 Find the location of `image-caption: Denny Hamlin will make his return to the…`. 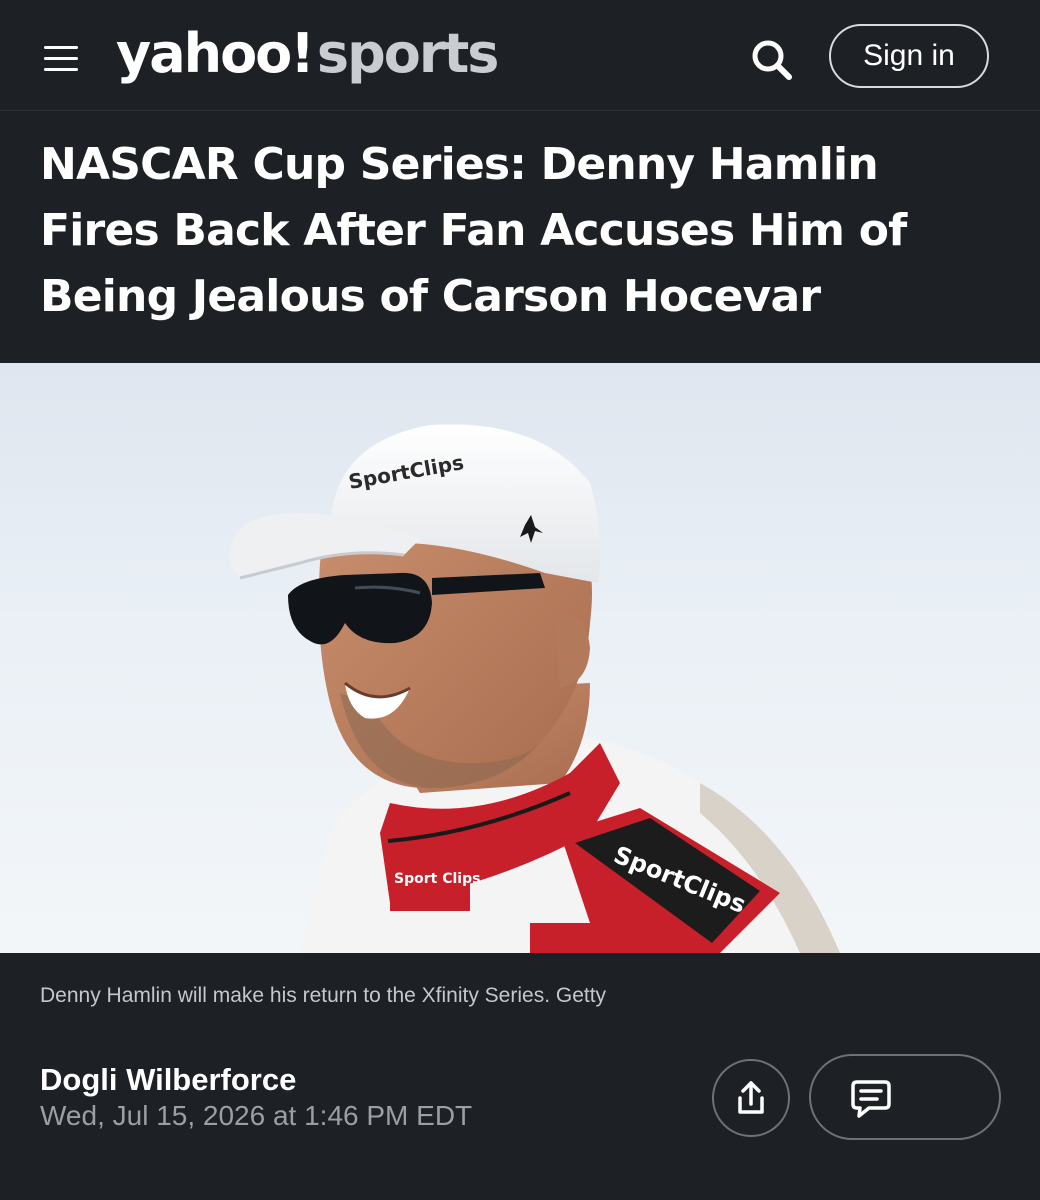

image-caption: Denny Hamlin will make his return to the… is located at coordinates (323, 995).